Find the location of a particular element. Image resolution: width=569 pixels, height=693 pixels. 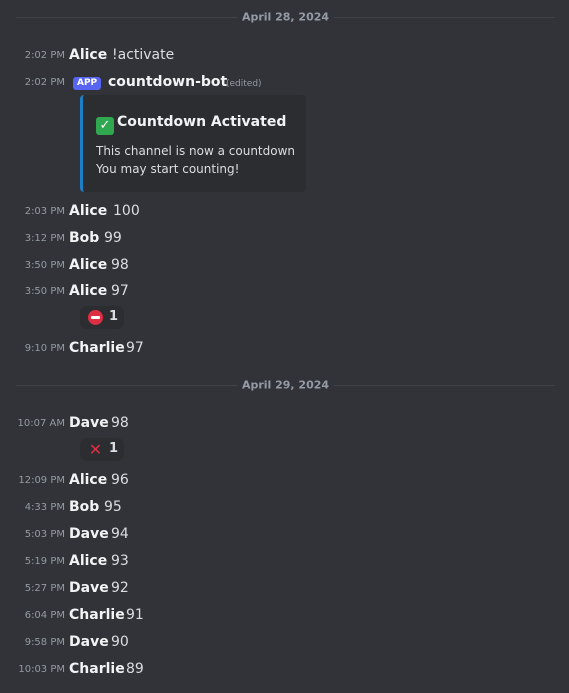

message: 5:19 PM Alice 93 is located at coordinates (284, 562).